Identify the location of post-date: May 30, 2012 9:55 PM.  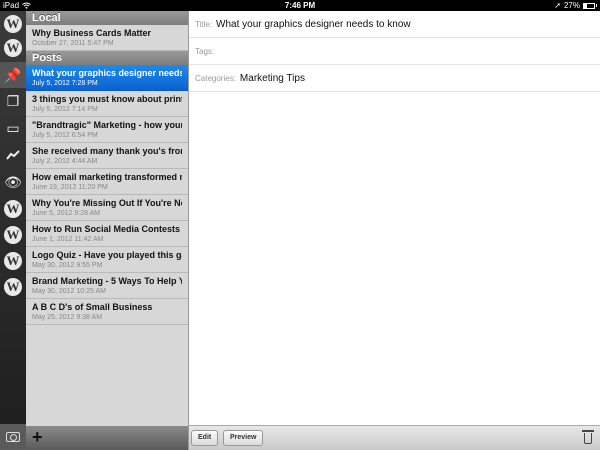
(67, 265).